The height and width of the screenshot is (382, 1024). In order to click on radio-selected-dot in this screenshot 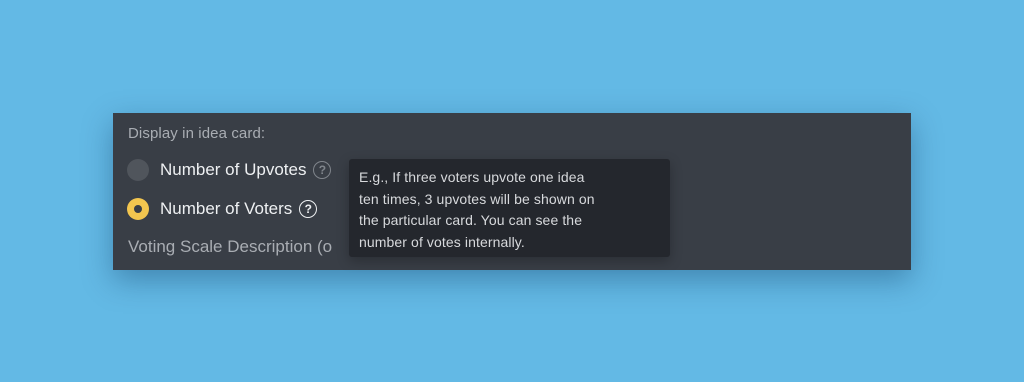, I will do `click(138, 209)`.